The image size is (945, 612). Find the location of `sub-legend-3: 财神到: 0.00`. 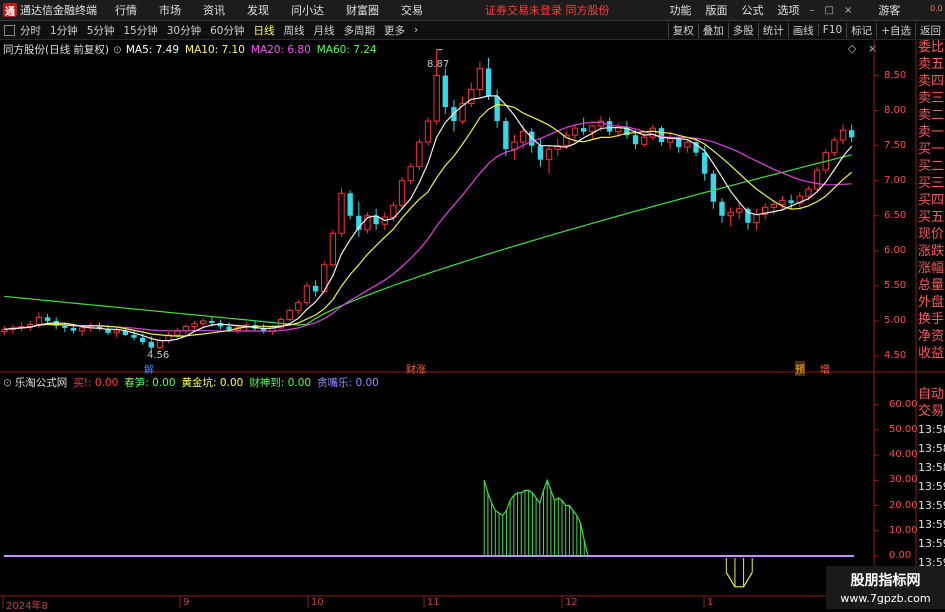

sub-legend-3: 财神到: 0.00 is located at coordinates (280, 383).